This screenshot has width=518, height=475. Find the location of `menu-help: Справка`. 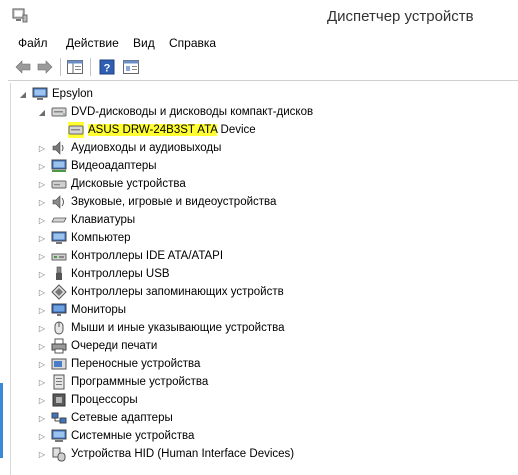

menu-help: Справка is located at coordinates (192, 43).